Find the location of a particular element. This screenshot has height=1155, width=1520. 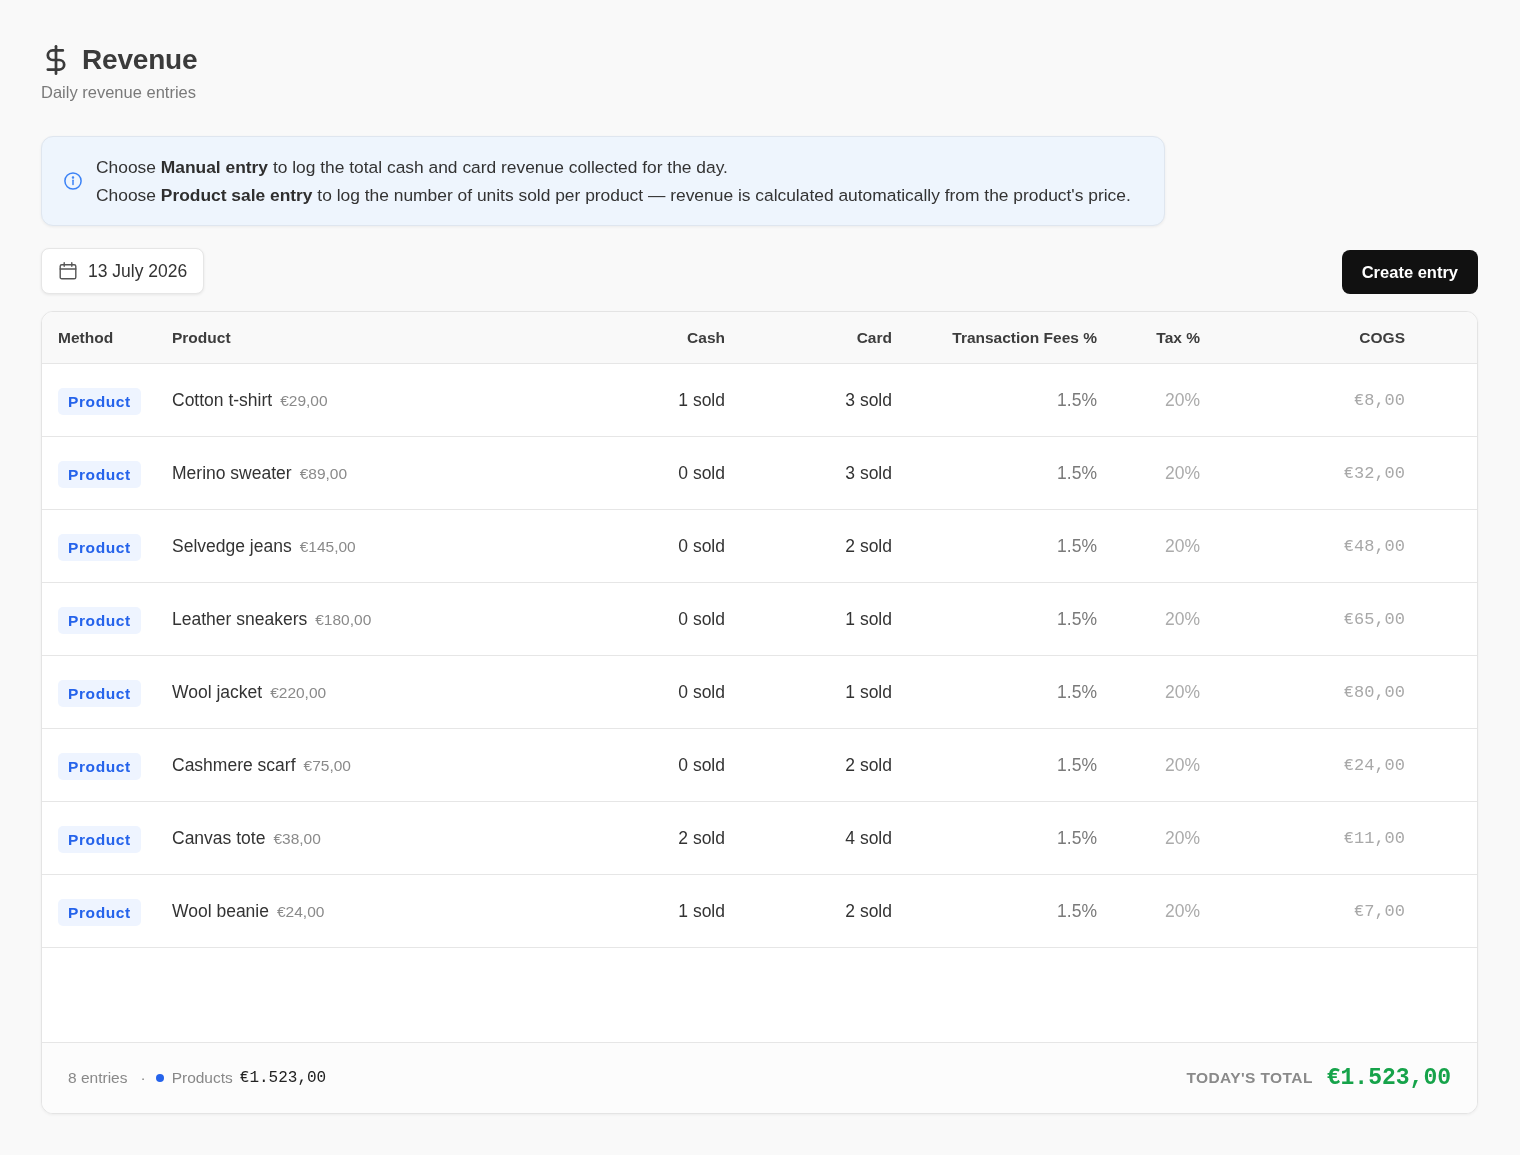

product-name: Cotton t-shirt is located at coordinates (222, 400).